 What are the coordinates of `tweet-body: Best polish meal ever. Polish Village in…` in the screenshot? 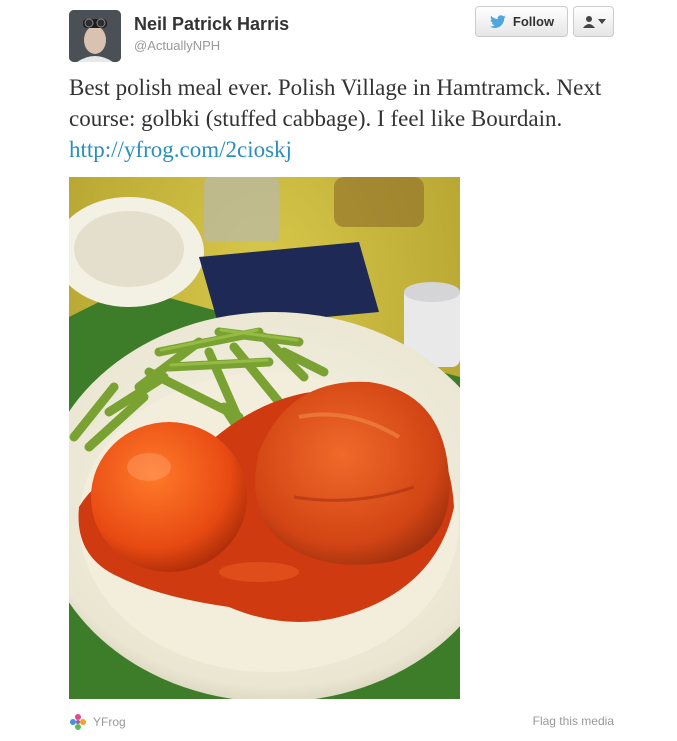 It's located at (335, 103).